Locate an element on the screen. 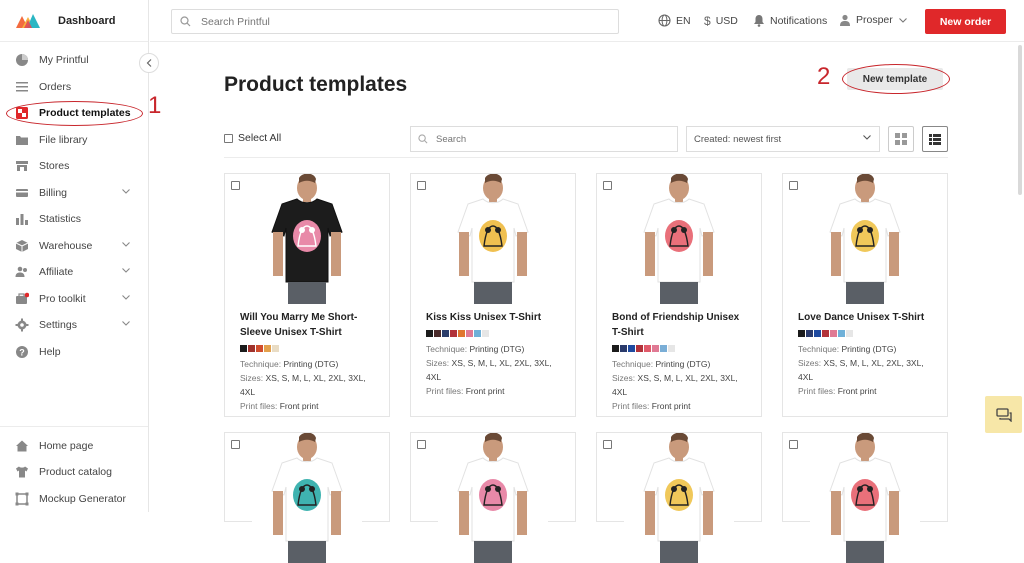 The image size is (1024, 563). sidebar-item-product-catalog: Product catalog is located at coordinates (74, 472).